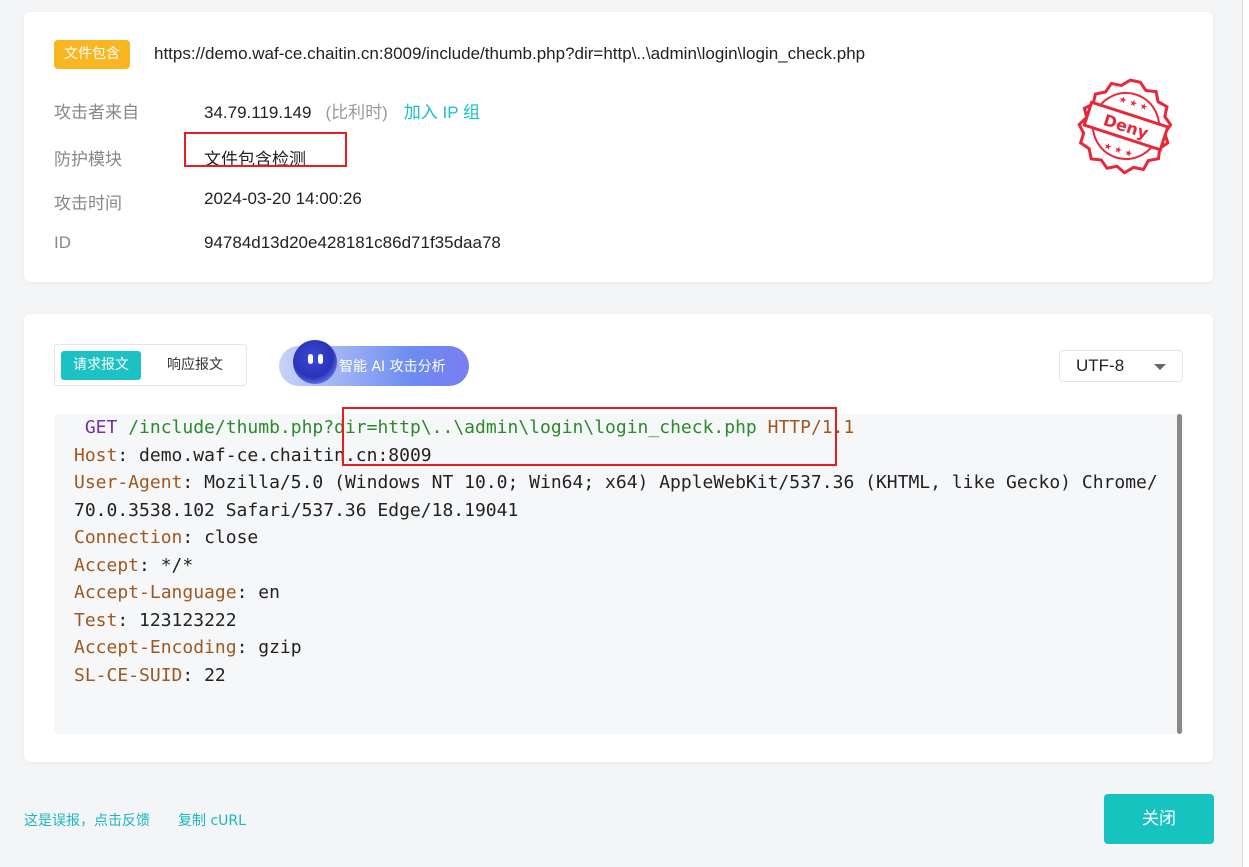 Image resolution: width=1249 pixels, height=867 pixels. Describe the element at coordinates (258, 112) in the screenshot. I see `attacker-ip: 34.79.119.149` at that location.